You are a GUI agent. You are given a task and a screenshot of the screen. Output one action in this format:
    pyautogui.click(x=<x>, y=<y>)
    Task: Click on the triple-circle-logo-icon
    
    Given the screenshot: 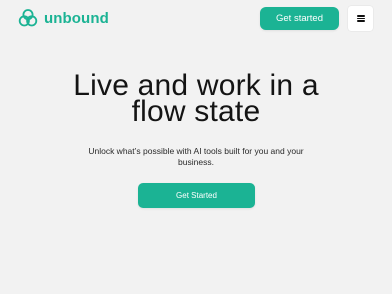 What is the action you would take?
    pyautogui.click(x=28, y=18)
    